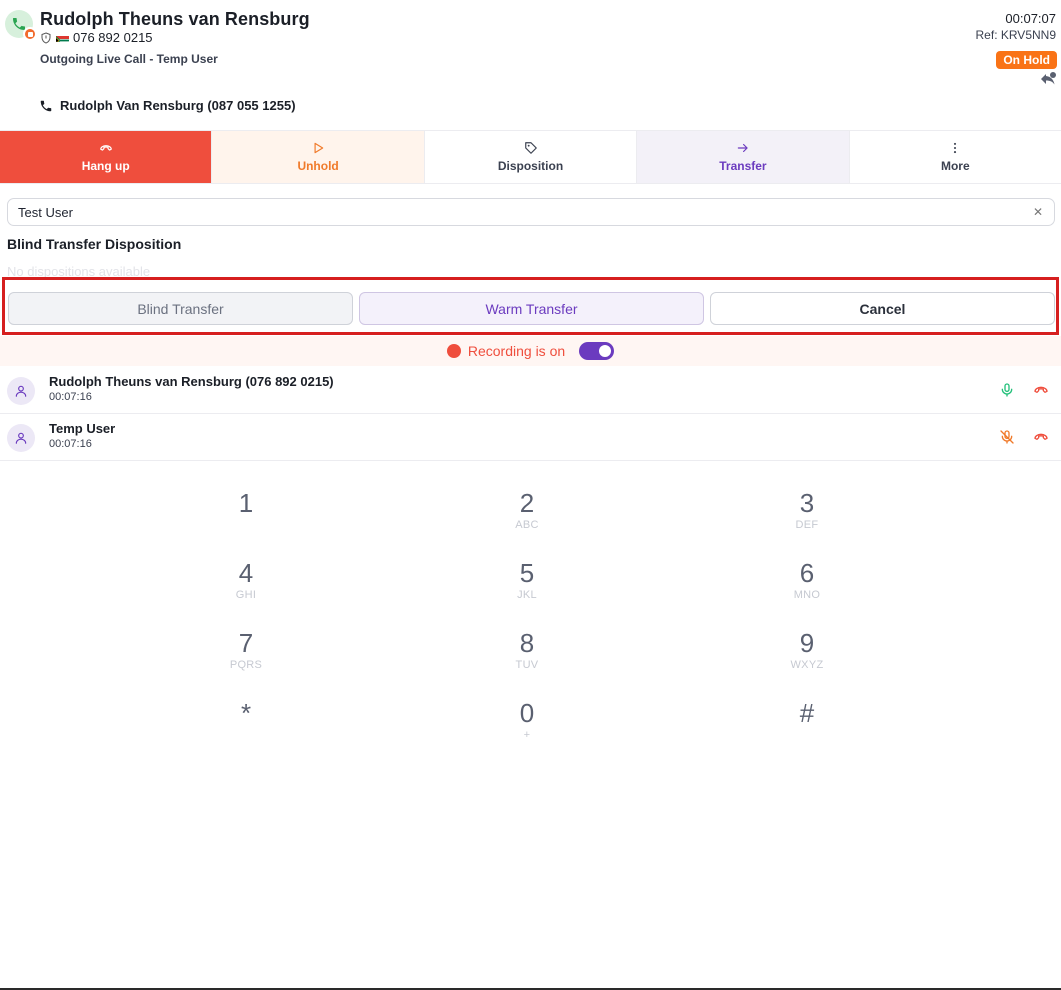 The image size is (1061, 990). I want to click on caller-number-row: 076 892 0215, so click(96, 37).